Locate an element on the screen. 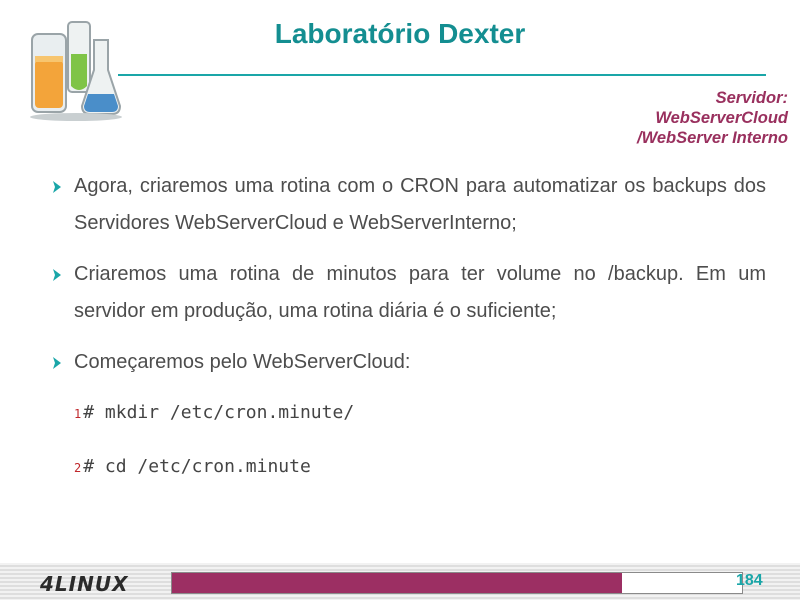 The image size is (800, 600). command-text: # mkdir /etc/cron.minute/ is located at coordinates (219, 412).